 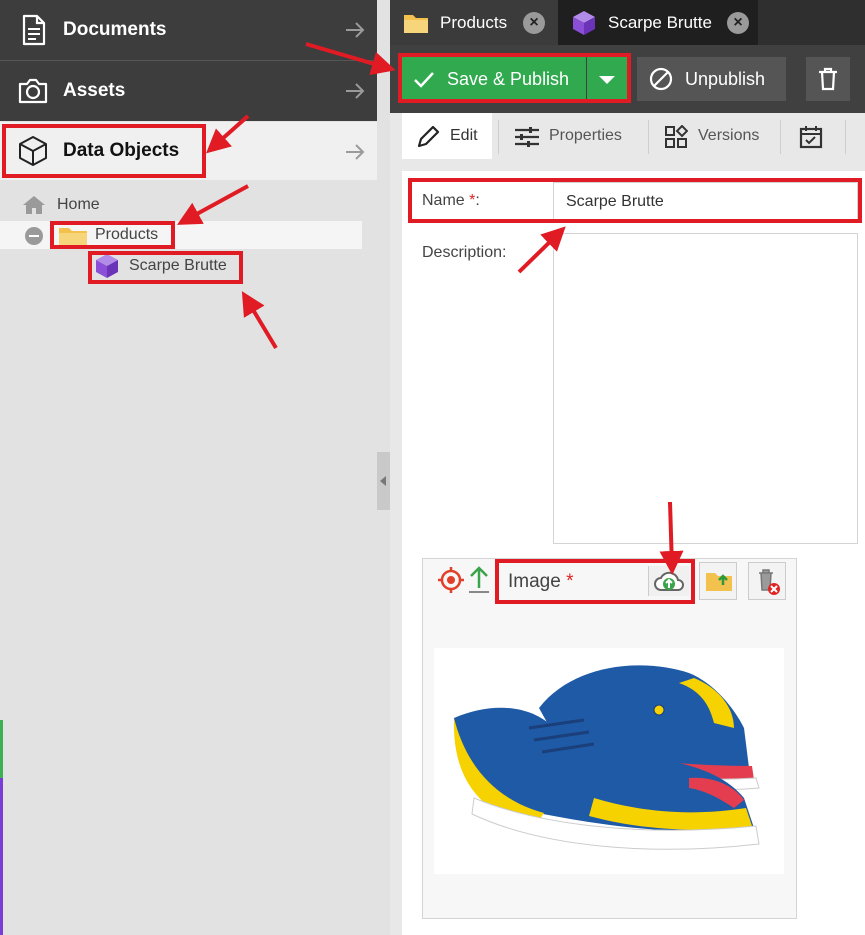 I want to click on calendar-icon, so click(x=811, y=137).